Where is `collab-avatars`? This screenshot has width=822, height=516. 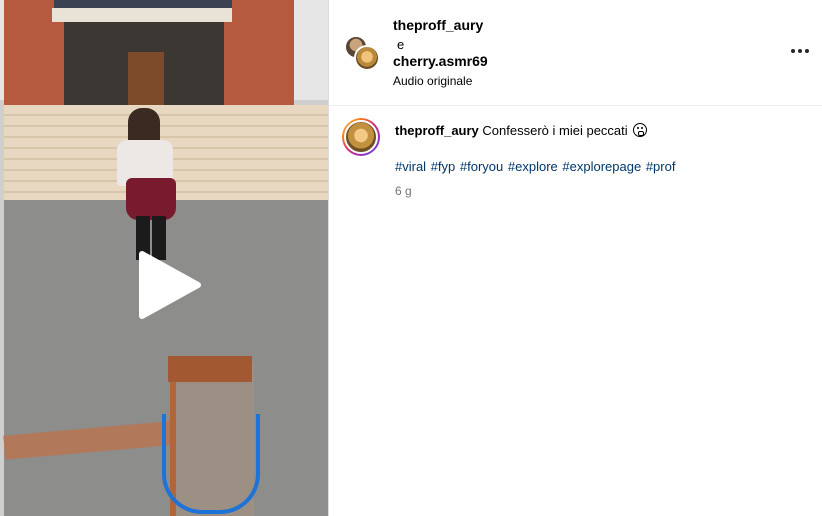
collab-avatars is located at coordinates (362, 53).